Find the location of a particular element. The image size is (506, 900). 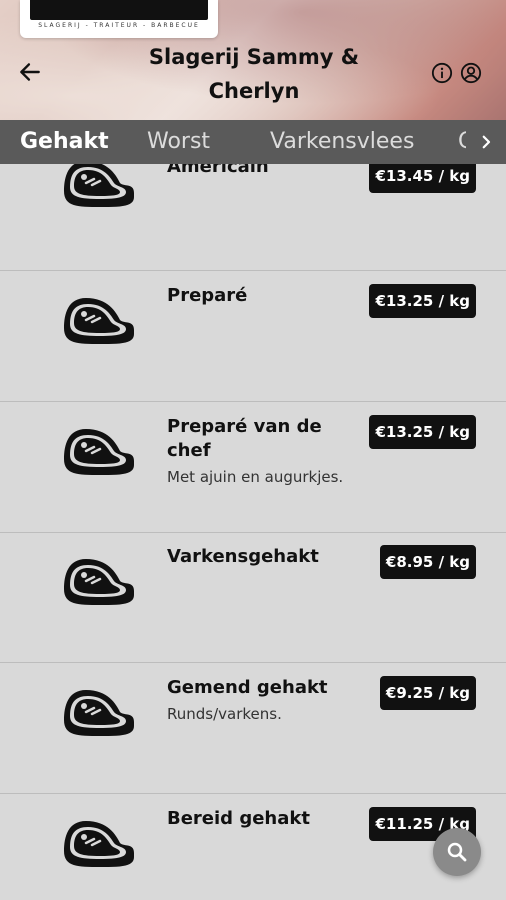

product-name: Preparé is located at coordinates (207, 295).